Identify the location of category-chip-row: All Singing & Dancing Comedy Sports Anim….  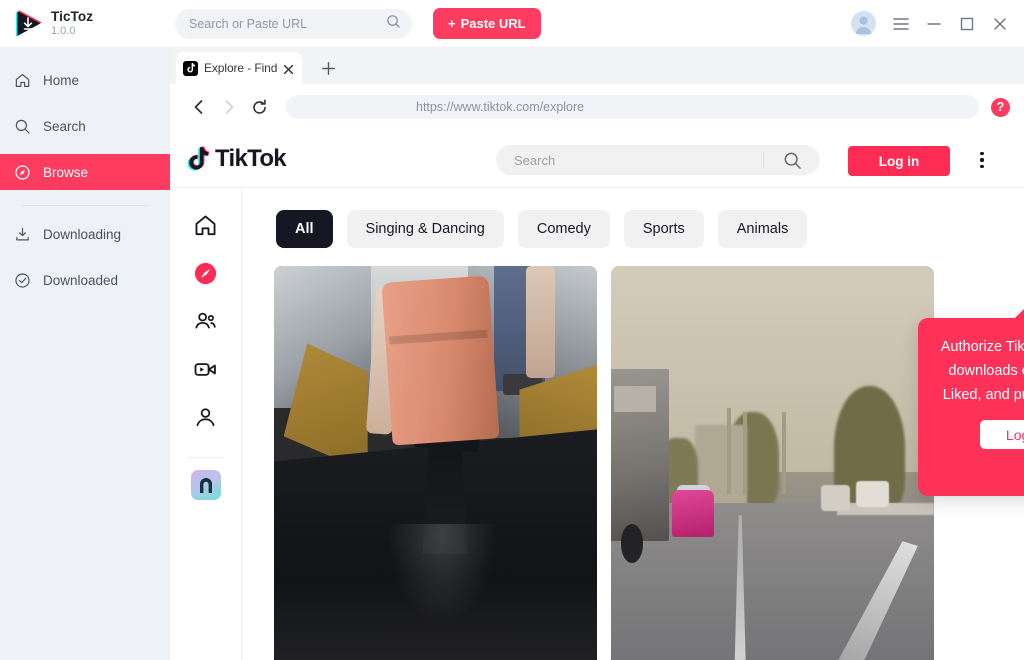
(633, 218).